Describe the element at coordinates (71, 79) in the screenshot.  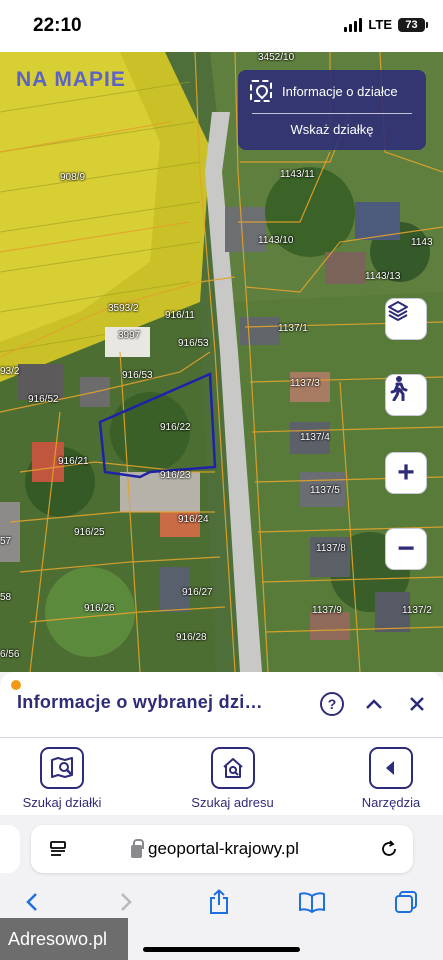
I see `app-logo: NA MAPIE` at that location.